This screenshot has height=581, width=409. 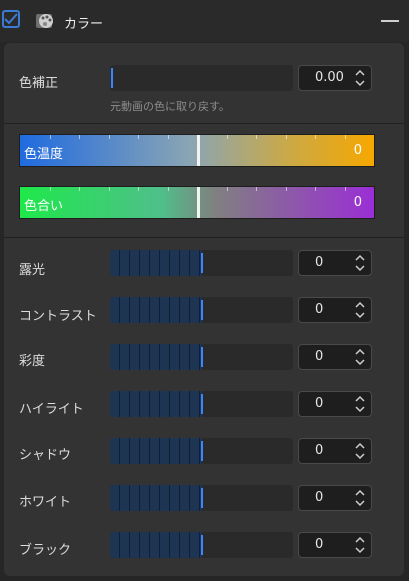 I want to click on enable-checkbox, so click(x=11, y=19).